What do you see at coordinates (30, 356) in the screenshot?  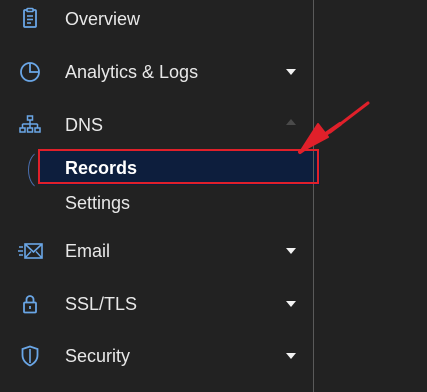 I see `shield-icon` at bounding box center [30, 356].